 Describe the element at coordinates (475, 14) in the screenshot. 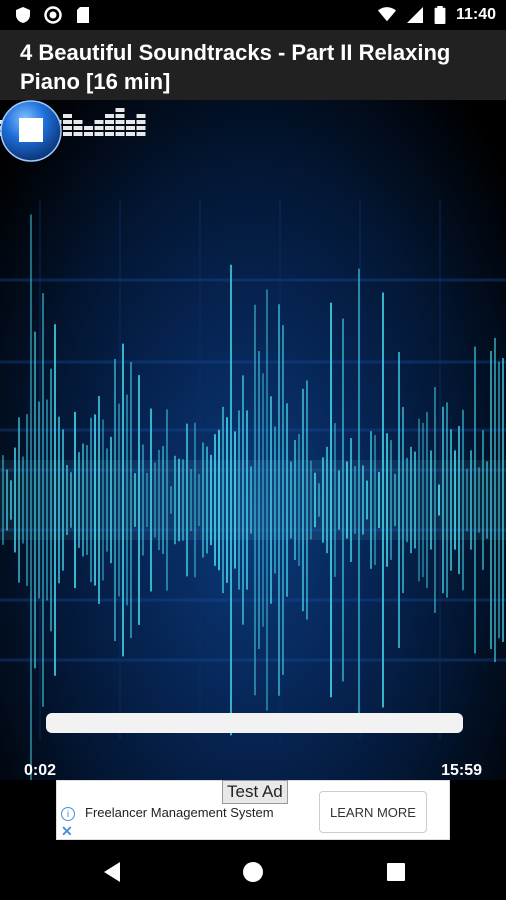

I see `status-time: 11:40` at that location.